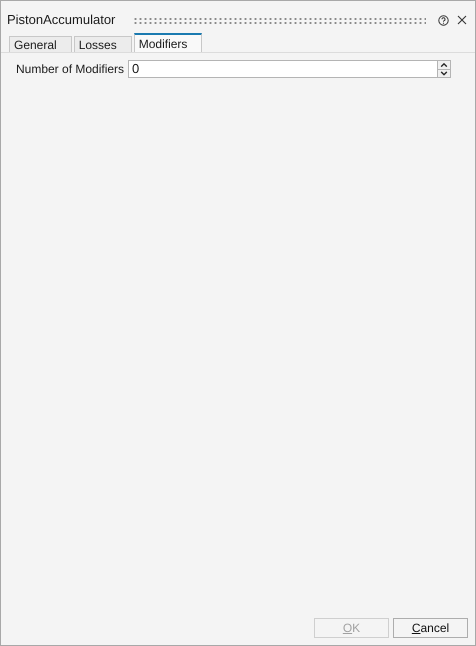  I want to click on tab: General, so click(40, 44).